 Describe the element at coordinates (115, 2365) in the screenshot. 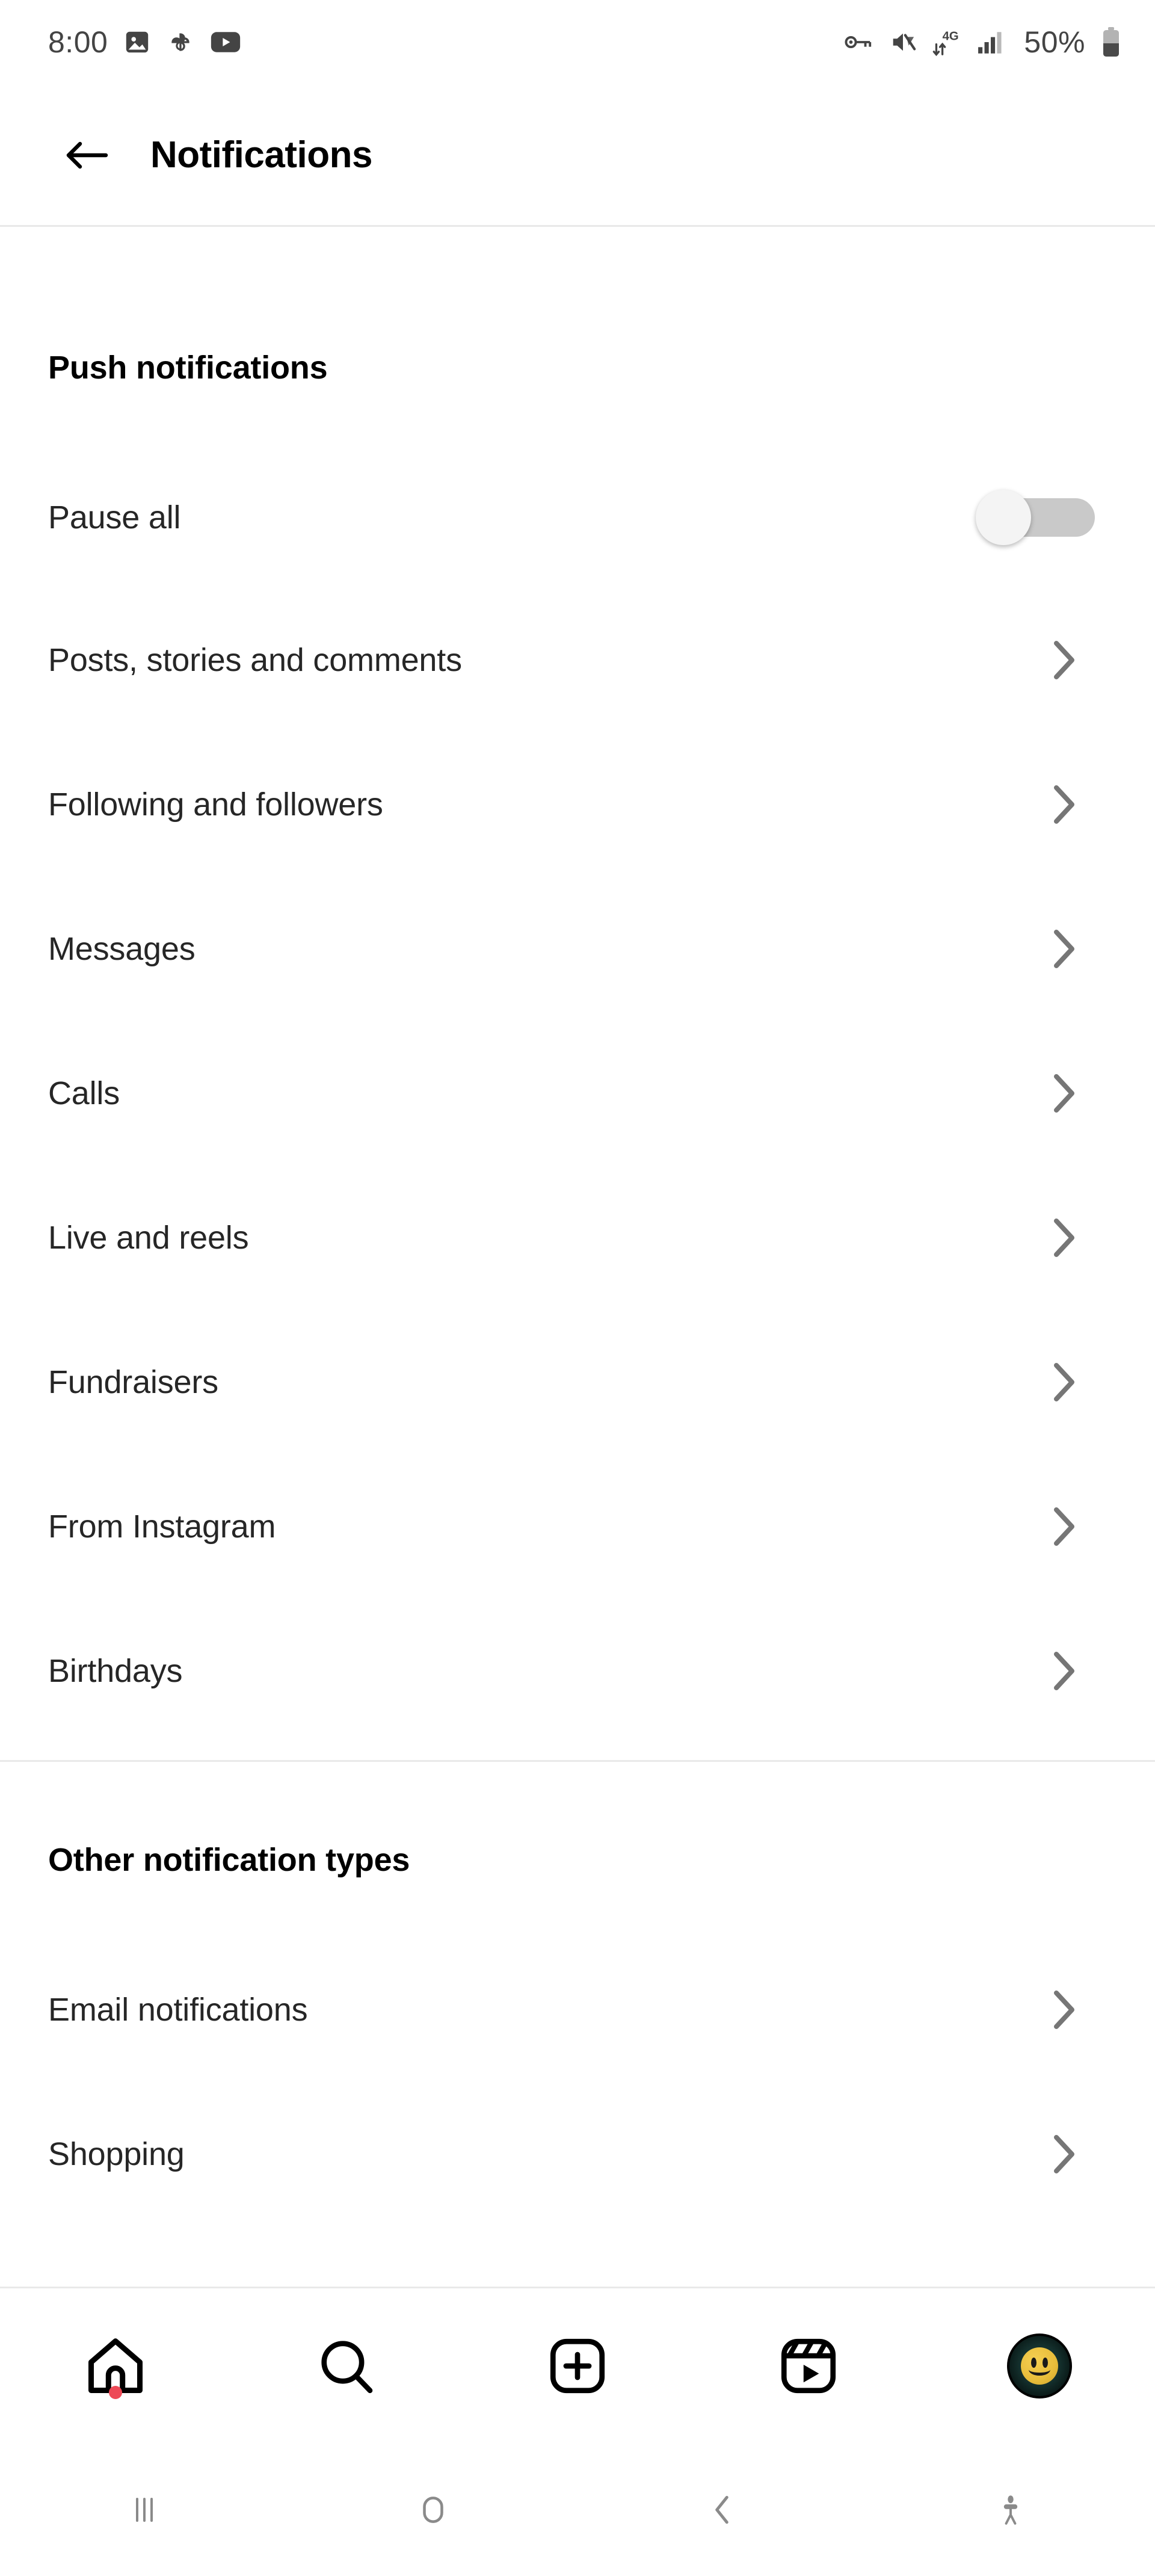

I see `nav-item-home` at that location.